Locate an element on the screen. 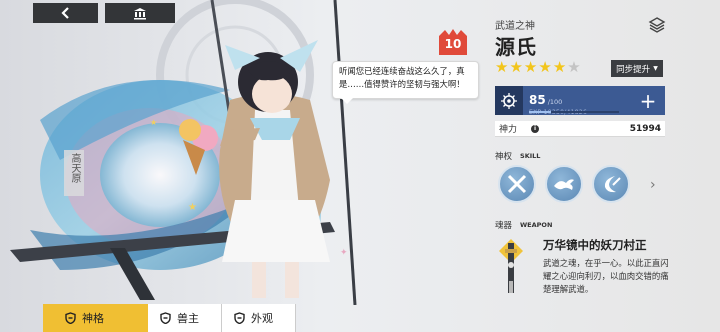  dialogue-bubble: 听闻您已经连续奋战这么久了，真是……值得赞许的坚韧与强大啊！ is located at coordinates (405, 82).